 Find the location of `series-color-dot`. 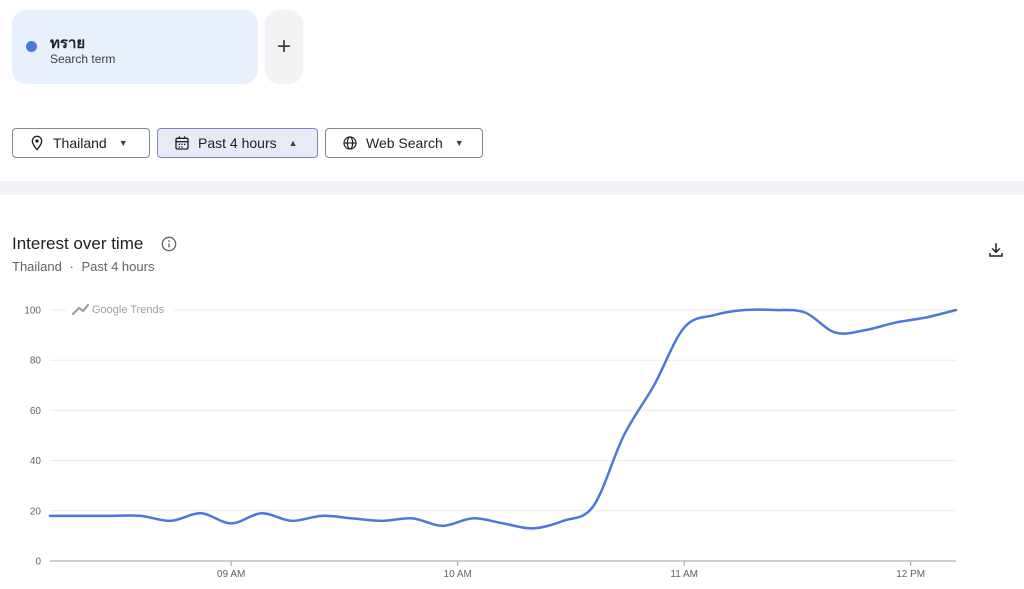

series-color-dot is located at coordinates (31, 46).